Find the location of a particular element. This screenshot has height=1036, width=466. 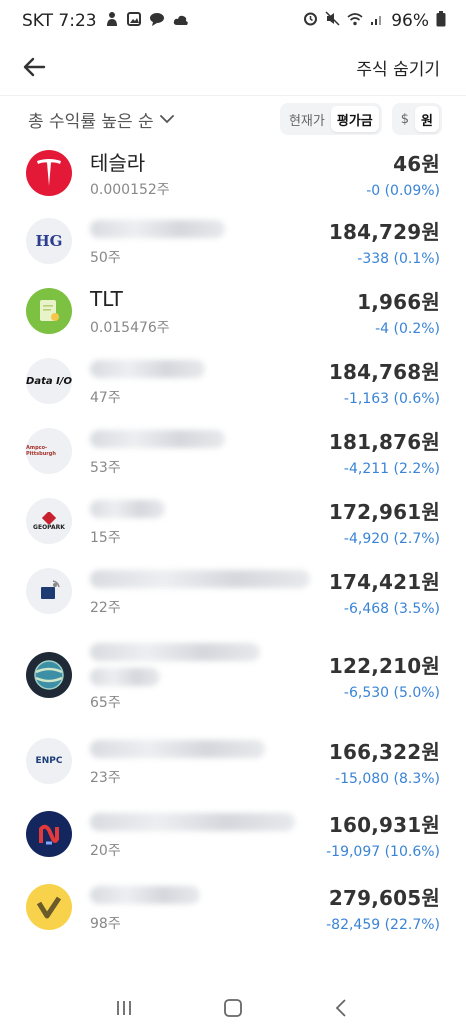

wifi-icon is located at coordinates (355, 21).